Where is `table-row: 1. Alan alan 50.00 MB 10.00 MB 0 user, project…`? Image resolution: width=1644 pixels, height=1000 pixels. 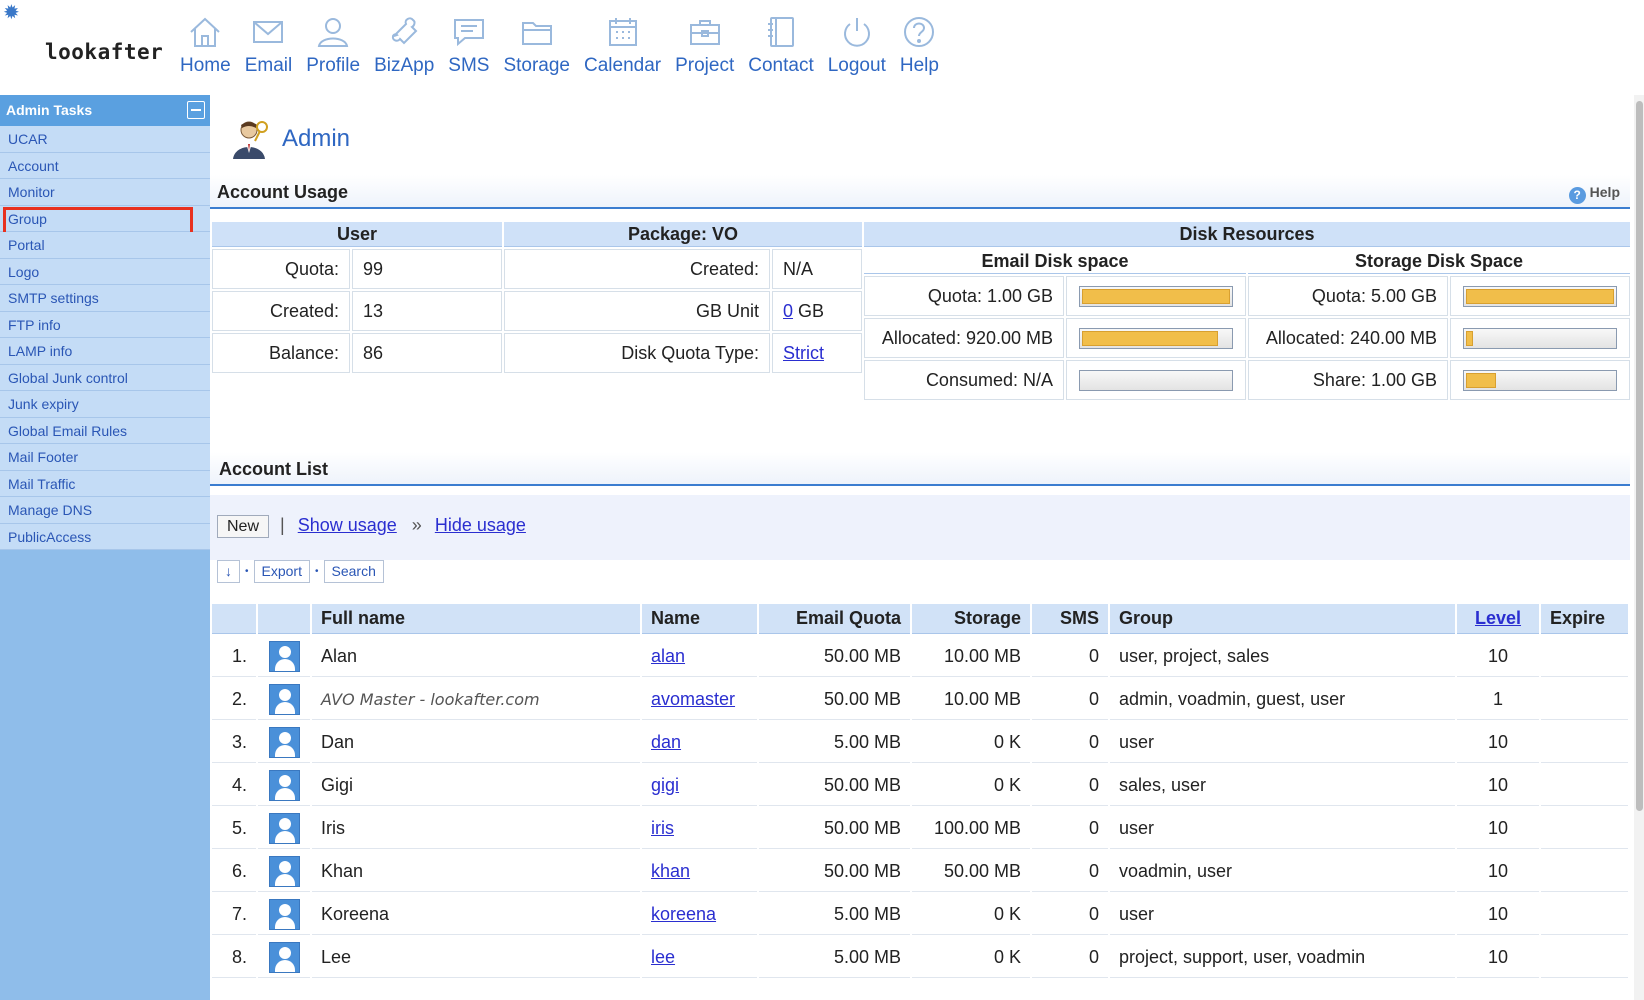
table-row: 1. Alan alan 50.00 MB 10.00 MB 0 user, project… is located at coordinates (920, 656).